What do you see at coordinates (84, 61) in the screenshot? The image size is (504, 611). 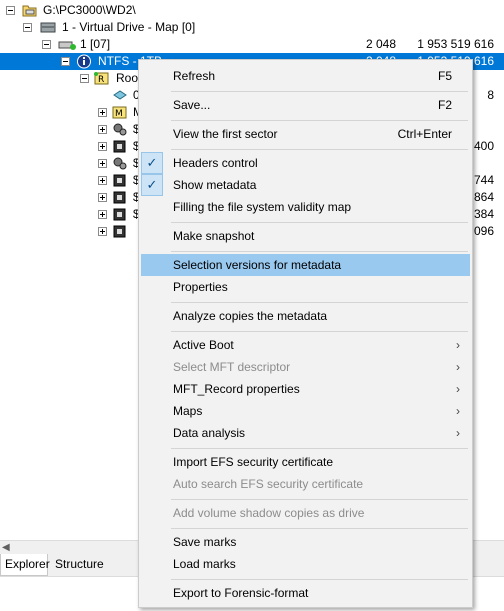 I see `info-icon` at bounding box center [84, 61].